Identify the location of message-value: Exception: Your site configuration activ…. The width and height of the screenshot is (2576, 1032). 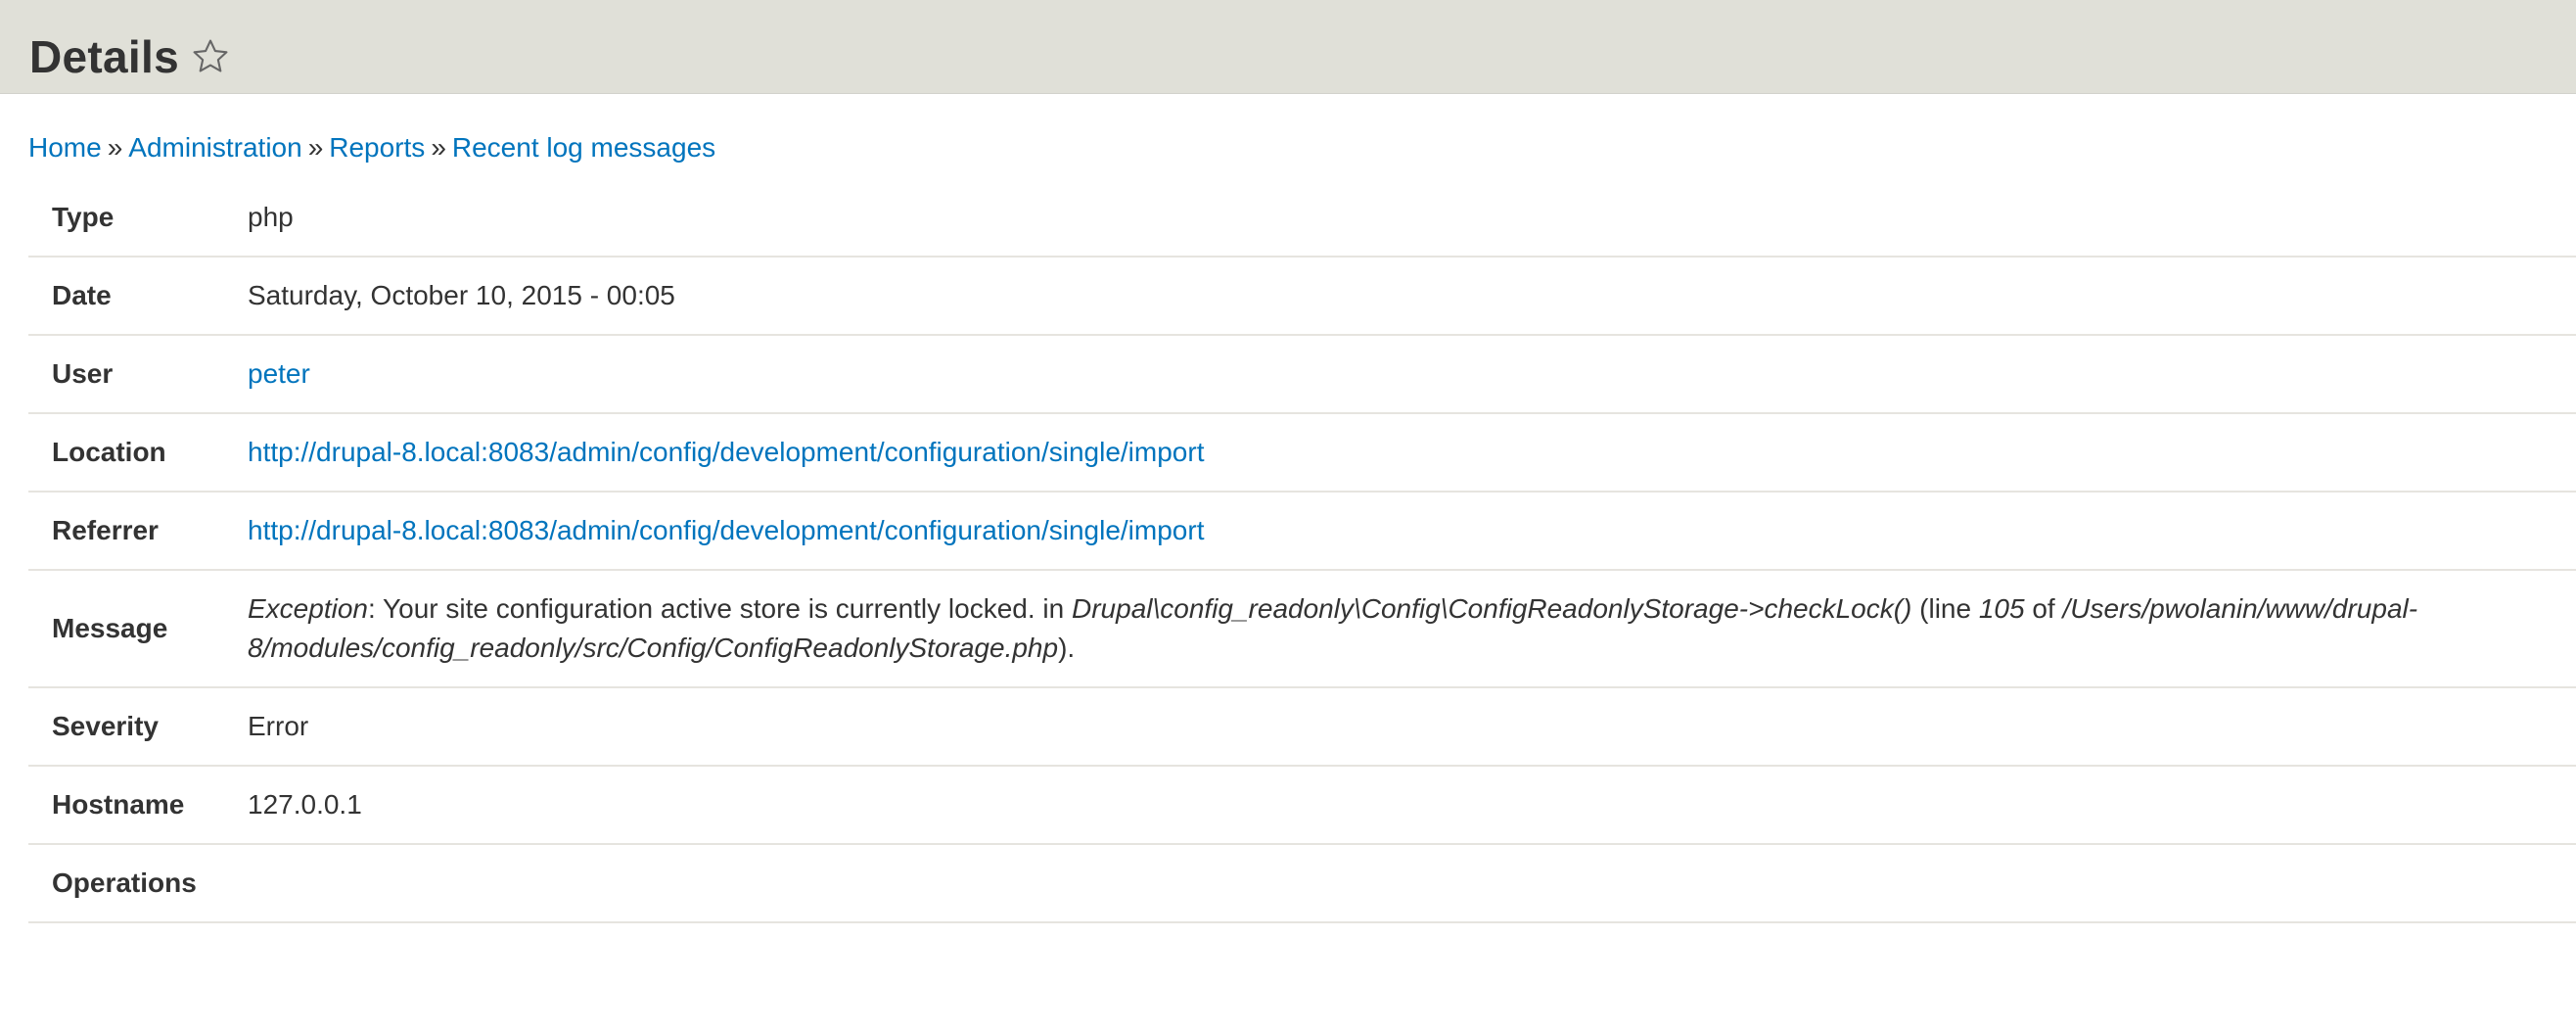
(1412, 628).